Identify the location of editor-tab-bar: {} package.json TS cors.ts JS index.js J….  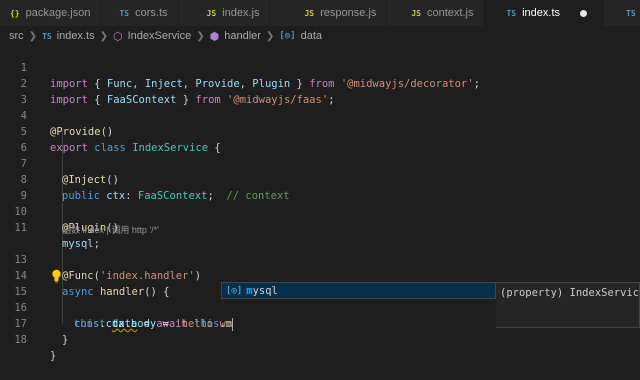
(320, 13).